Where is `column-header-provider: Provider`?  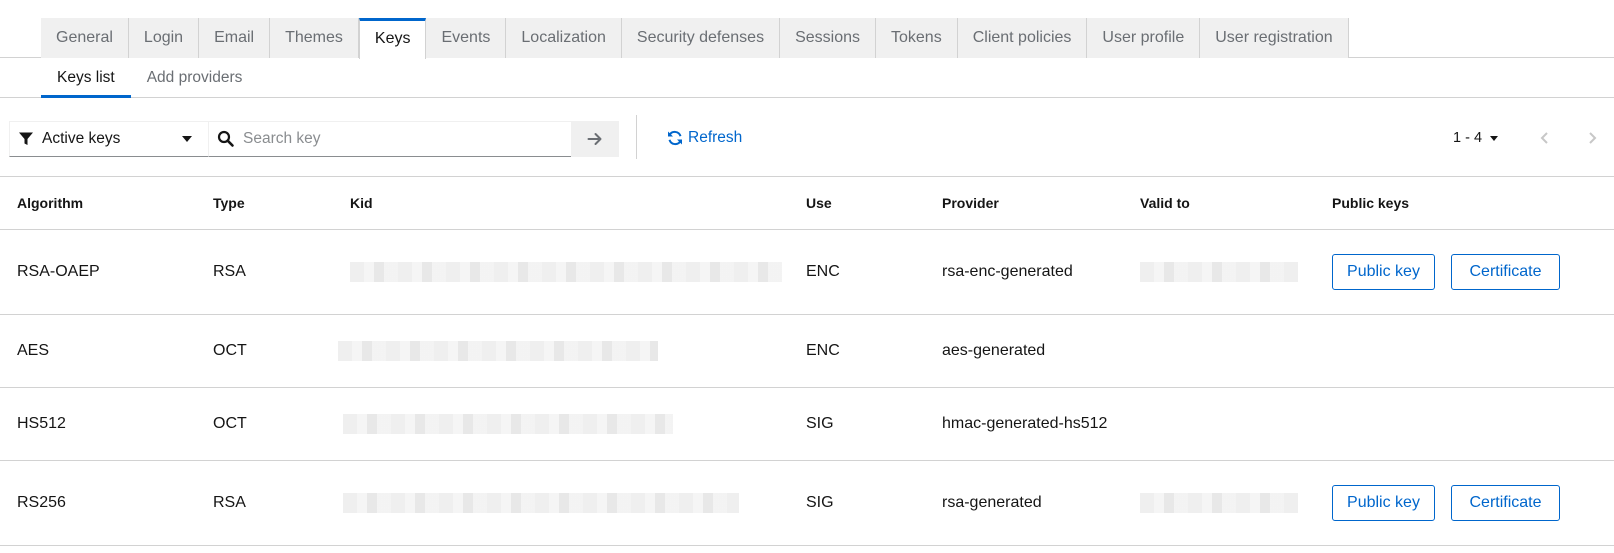
column-header-provider: Provider is located at coordinates (970, 203).